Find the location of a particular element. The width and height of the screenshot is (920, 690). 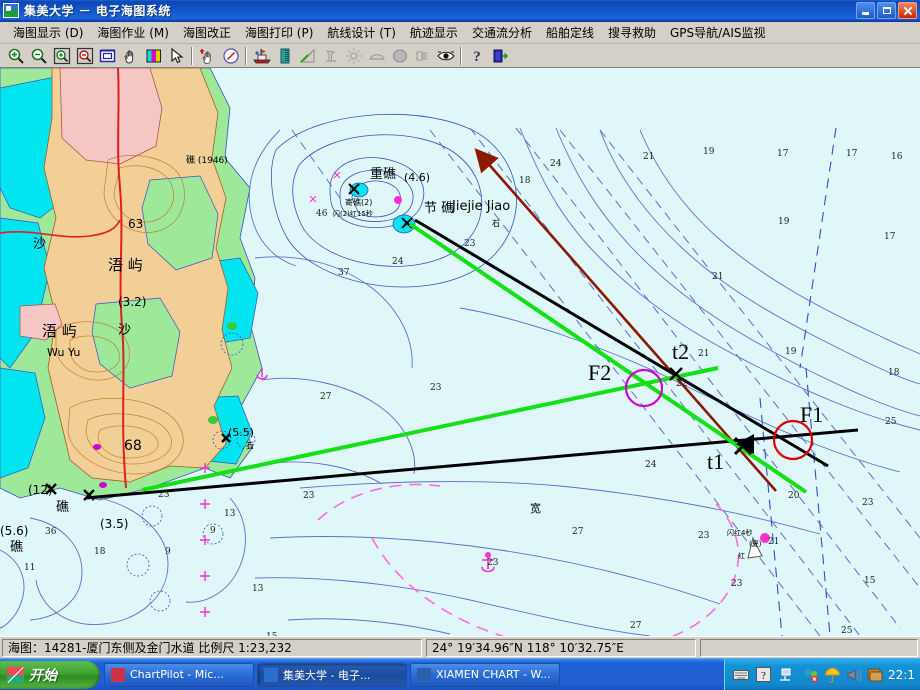

sounding-depth: 16 is located at coordinates (897, 157).